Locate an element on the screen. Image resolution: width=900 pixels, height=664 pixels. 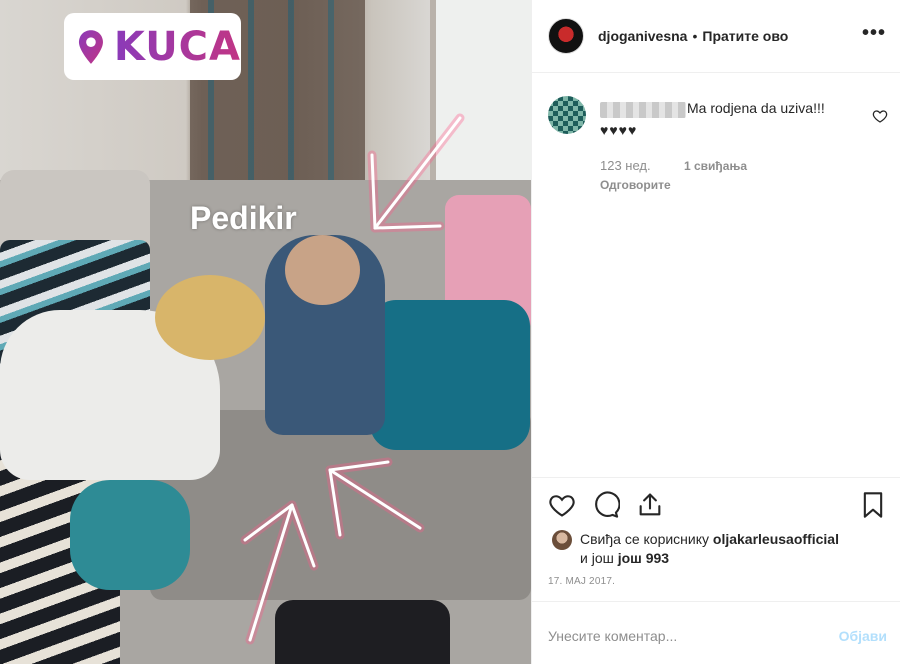
comment-likes: 1 свиђања is located at coordinates (715, 166).